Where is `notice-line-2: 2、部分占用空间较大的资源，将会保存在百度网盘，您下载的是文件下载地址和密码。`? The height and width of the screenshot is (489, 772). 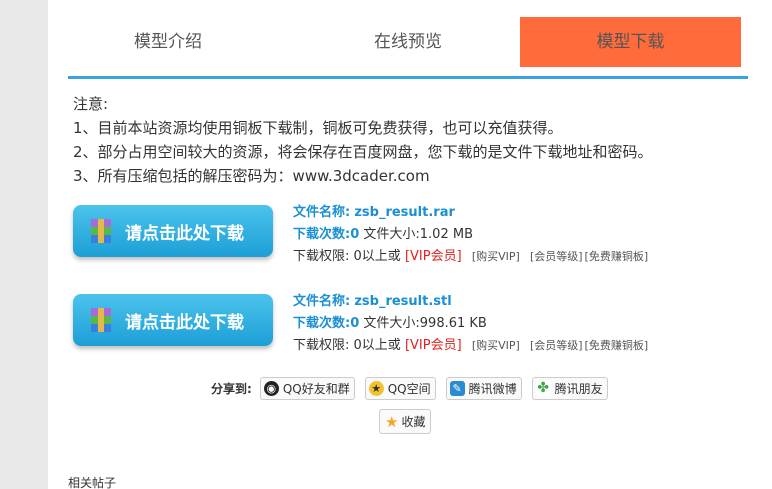 notice-line-2: 2、部分占用空间较大的资源，将会保存在百度网盘，您下载的是文件下载地址和密码。 is located at coordinates (363, 152).